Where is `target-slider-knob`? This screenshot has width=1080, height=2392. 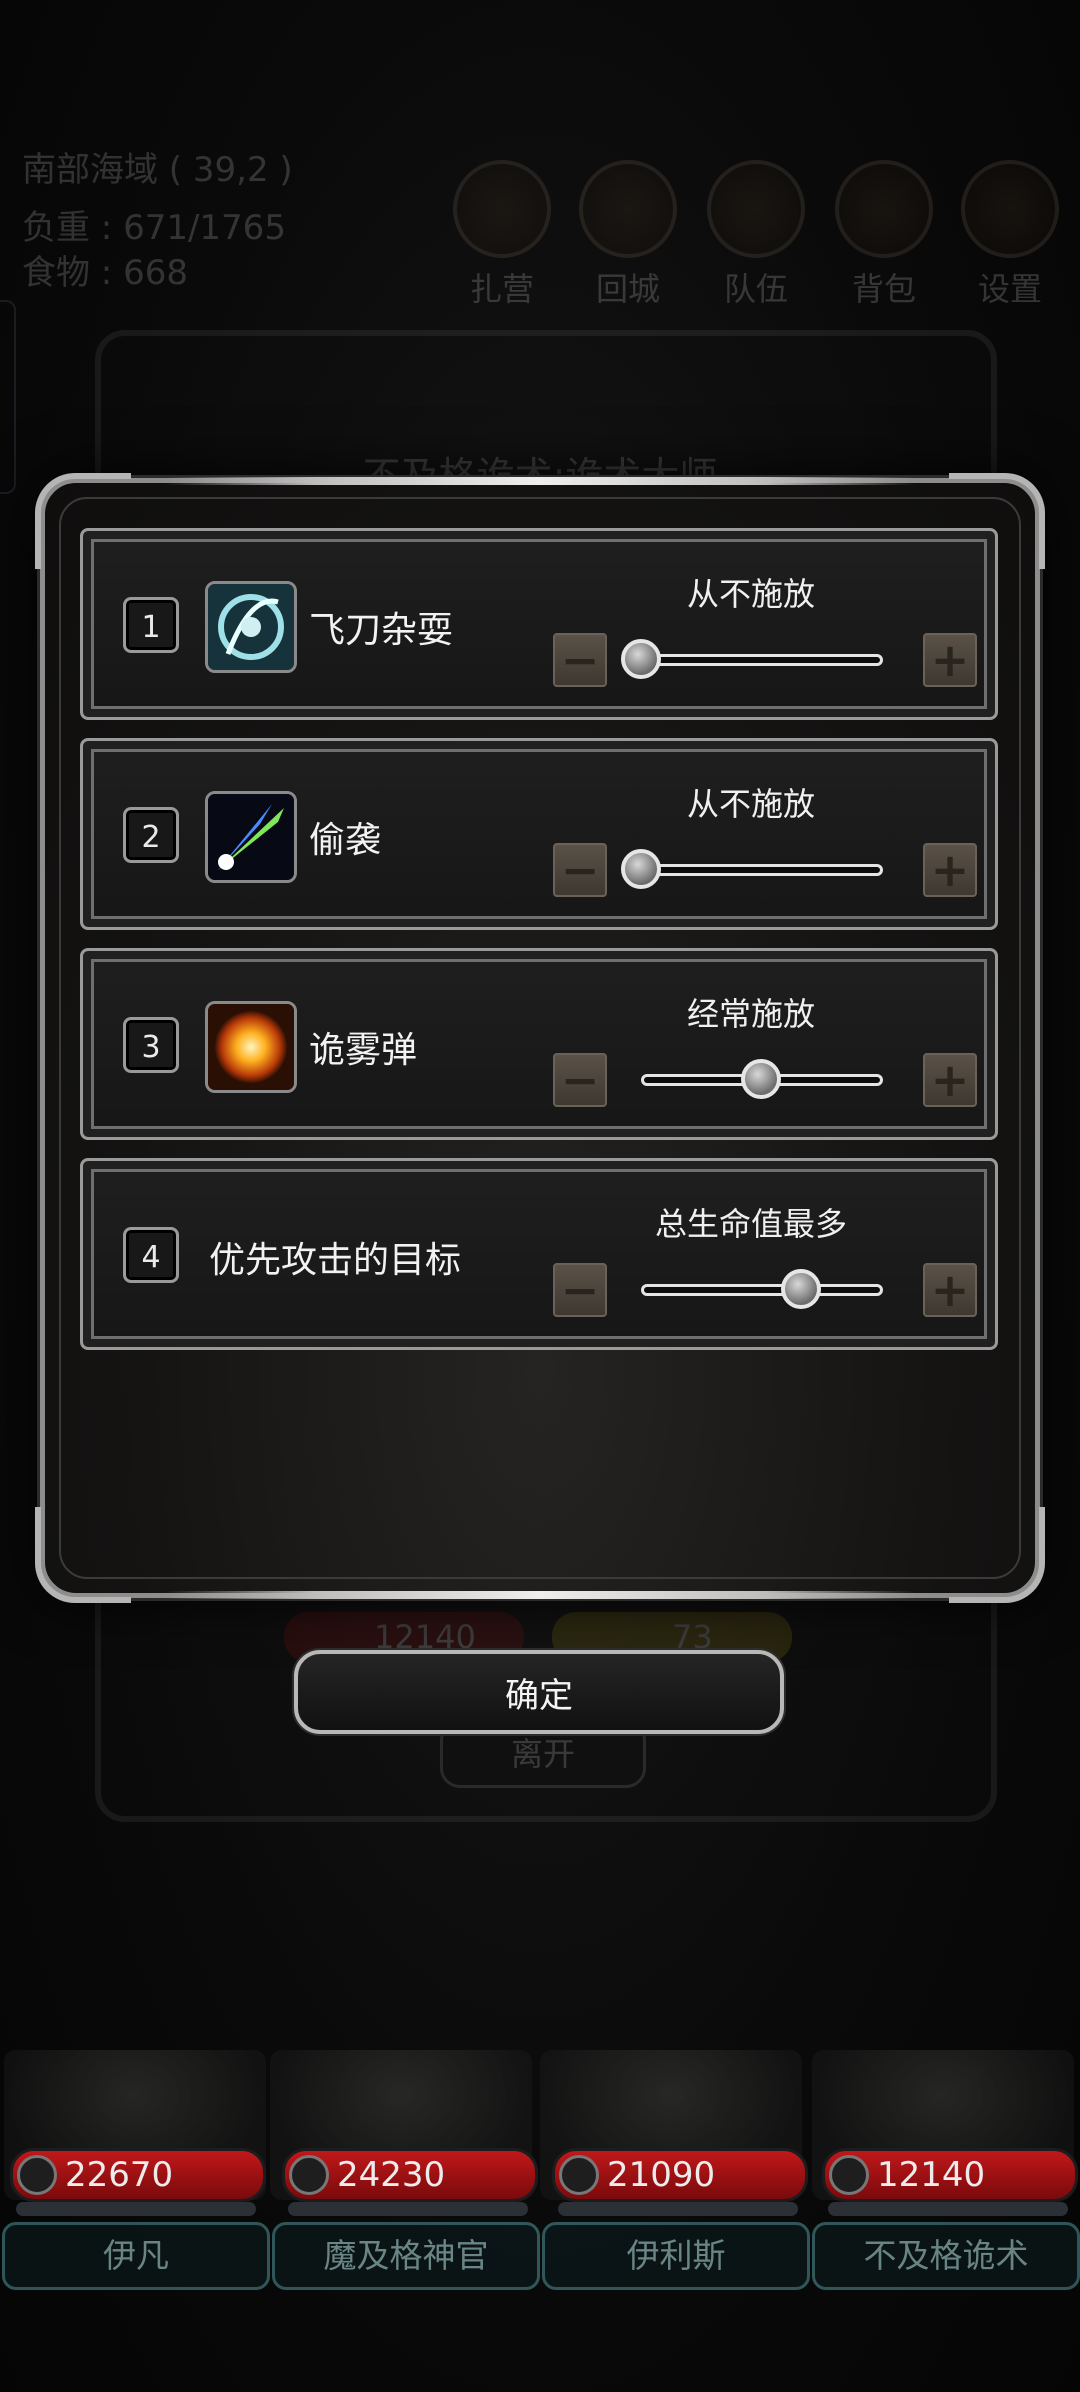 target-slider-knob is located at coordinates (801, 1289).